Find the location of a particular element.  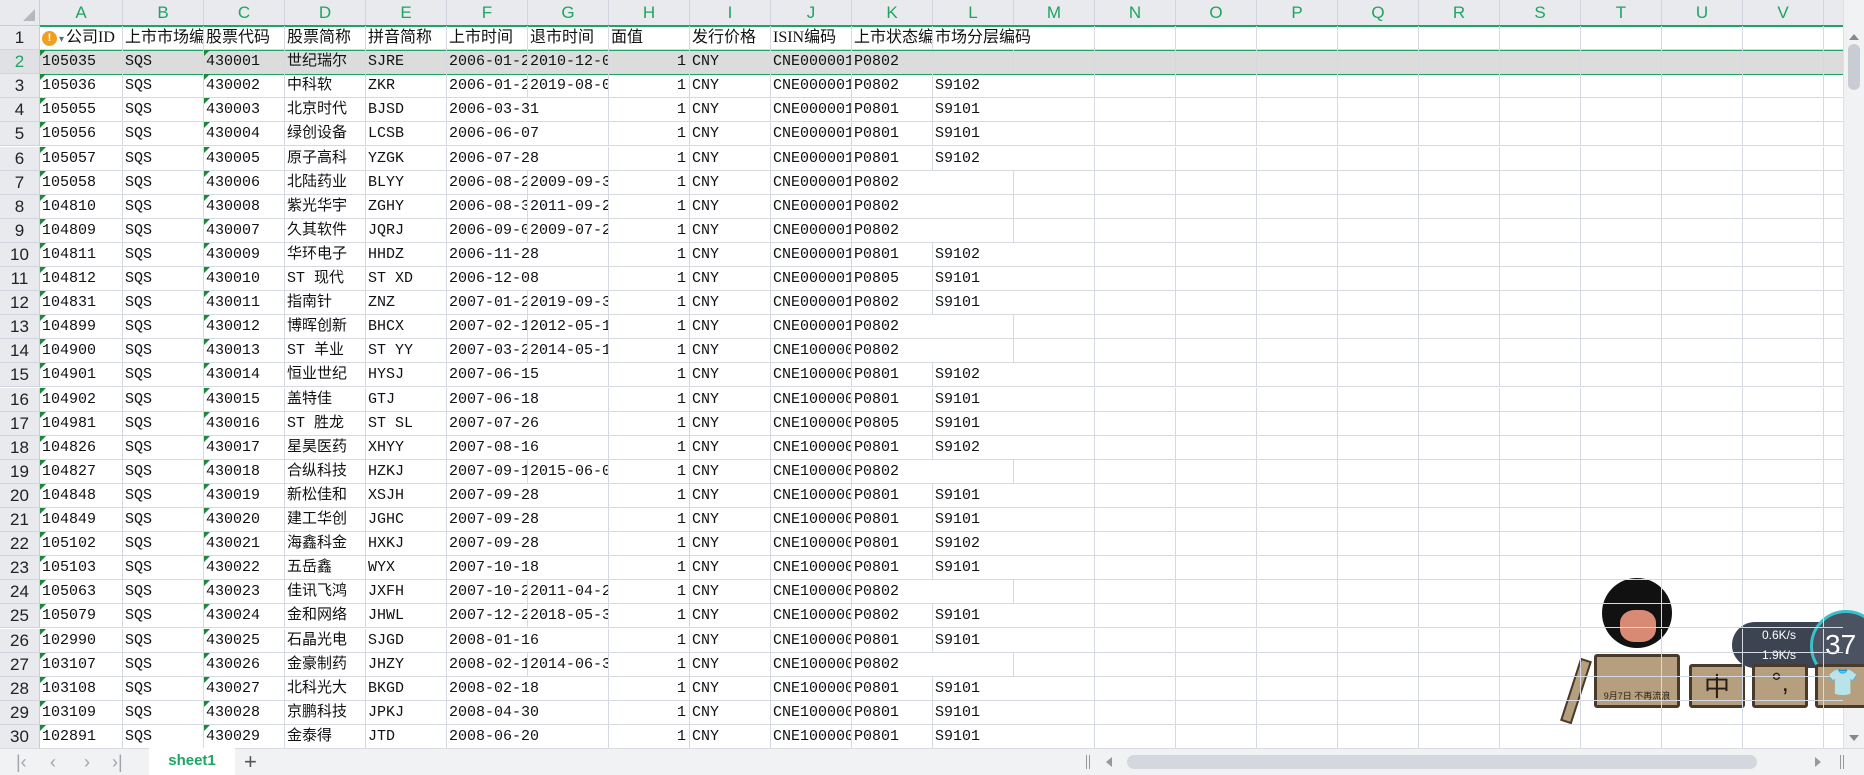

cell-F29: 2008-04-30 is located at coordinates (528, 712).